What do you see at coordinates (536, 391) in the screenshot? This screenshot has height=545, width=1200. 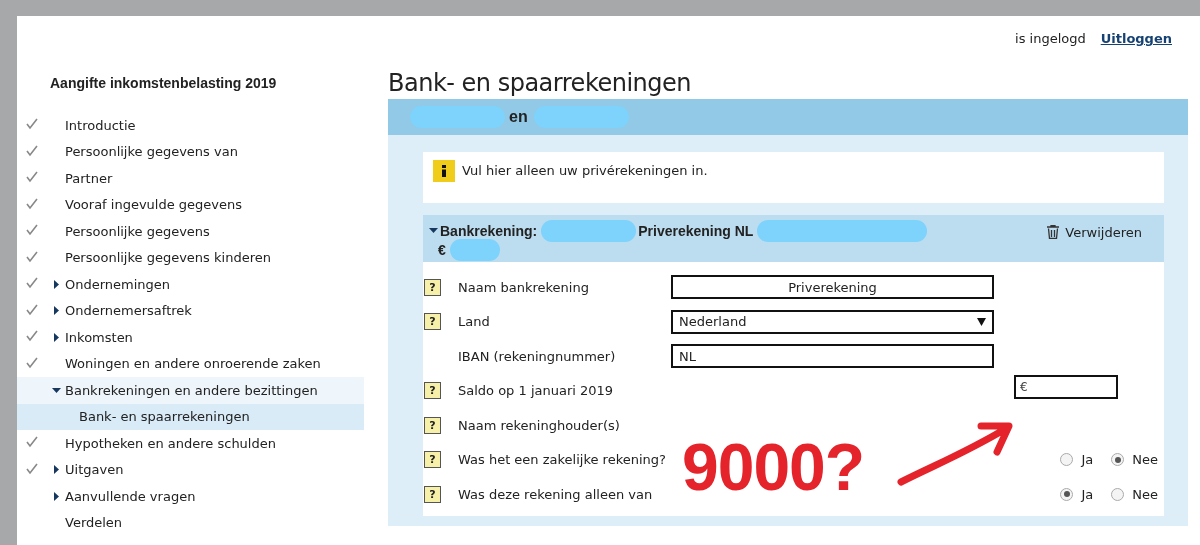 I see `field-label: Saldo op 1 januari 2019` at bounding box center [536, 391].